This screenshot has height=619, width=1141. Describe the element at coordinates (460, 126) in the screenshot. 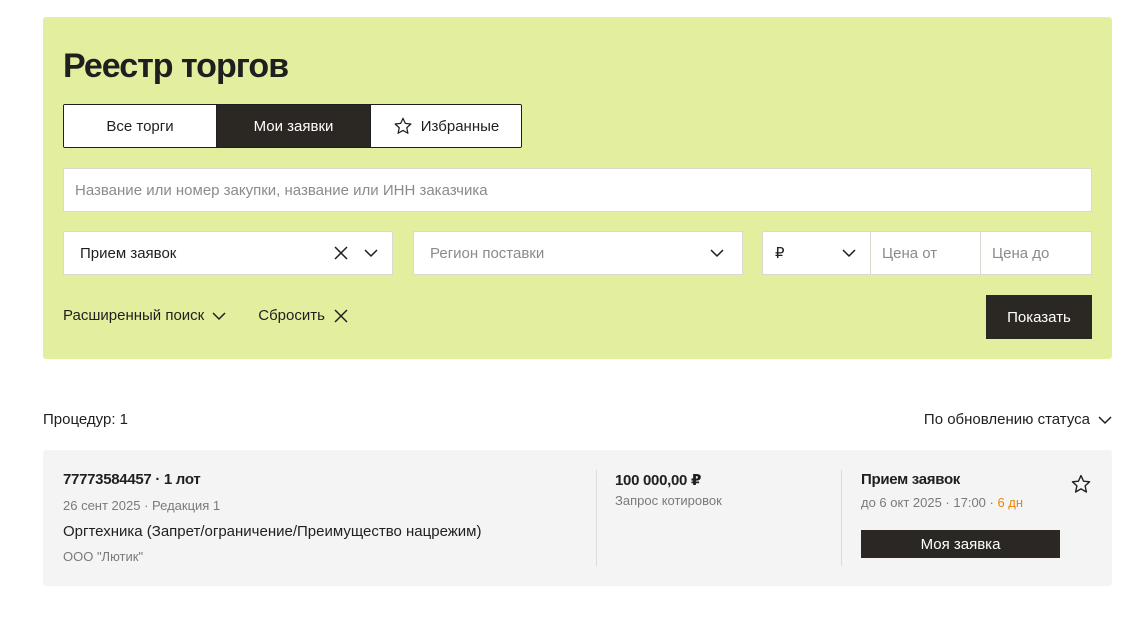

I see `tab-label: Избранные` at that location.